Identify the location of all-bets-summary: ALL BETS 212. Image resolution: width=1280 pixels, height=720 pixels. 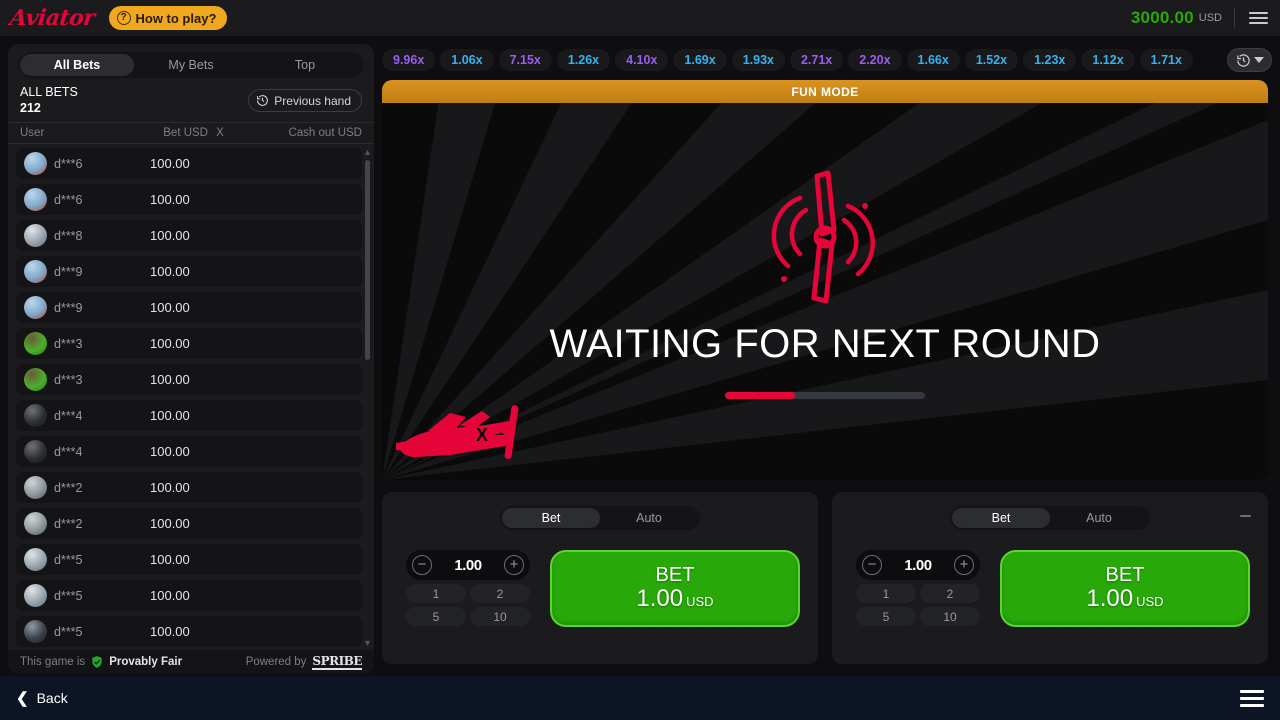
(49, 100).